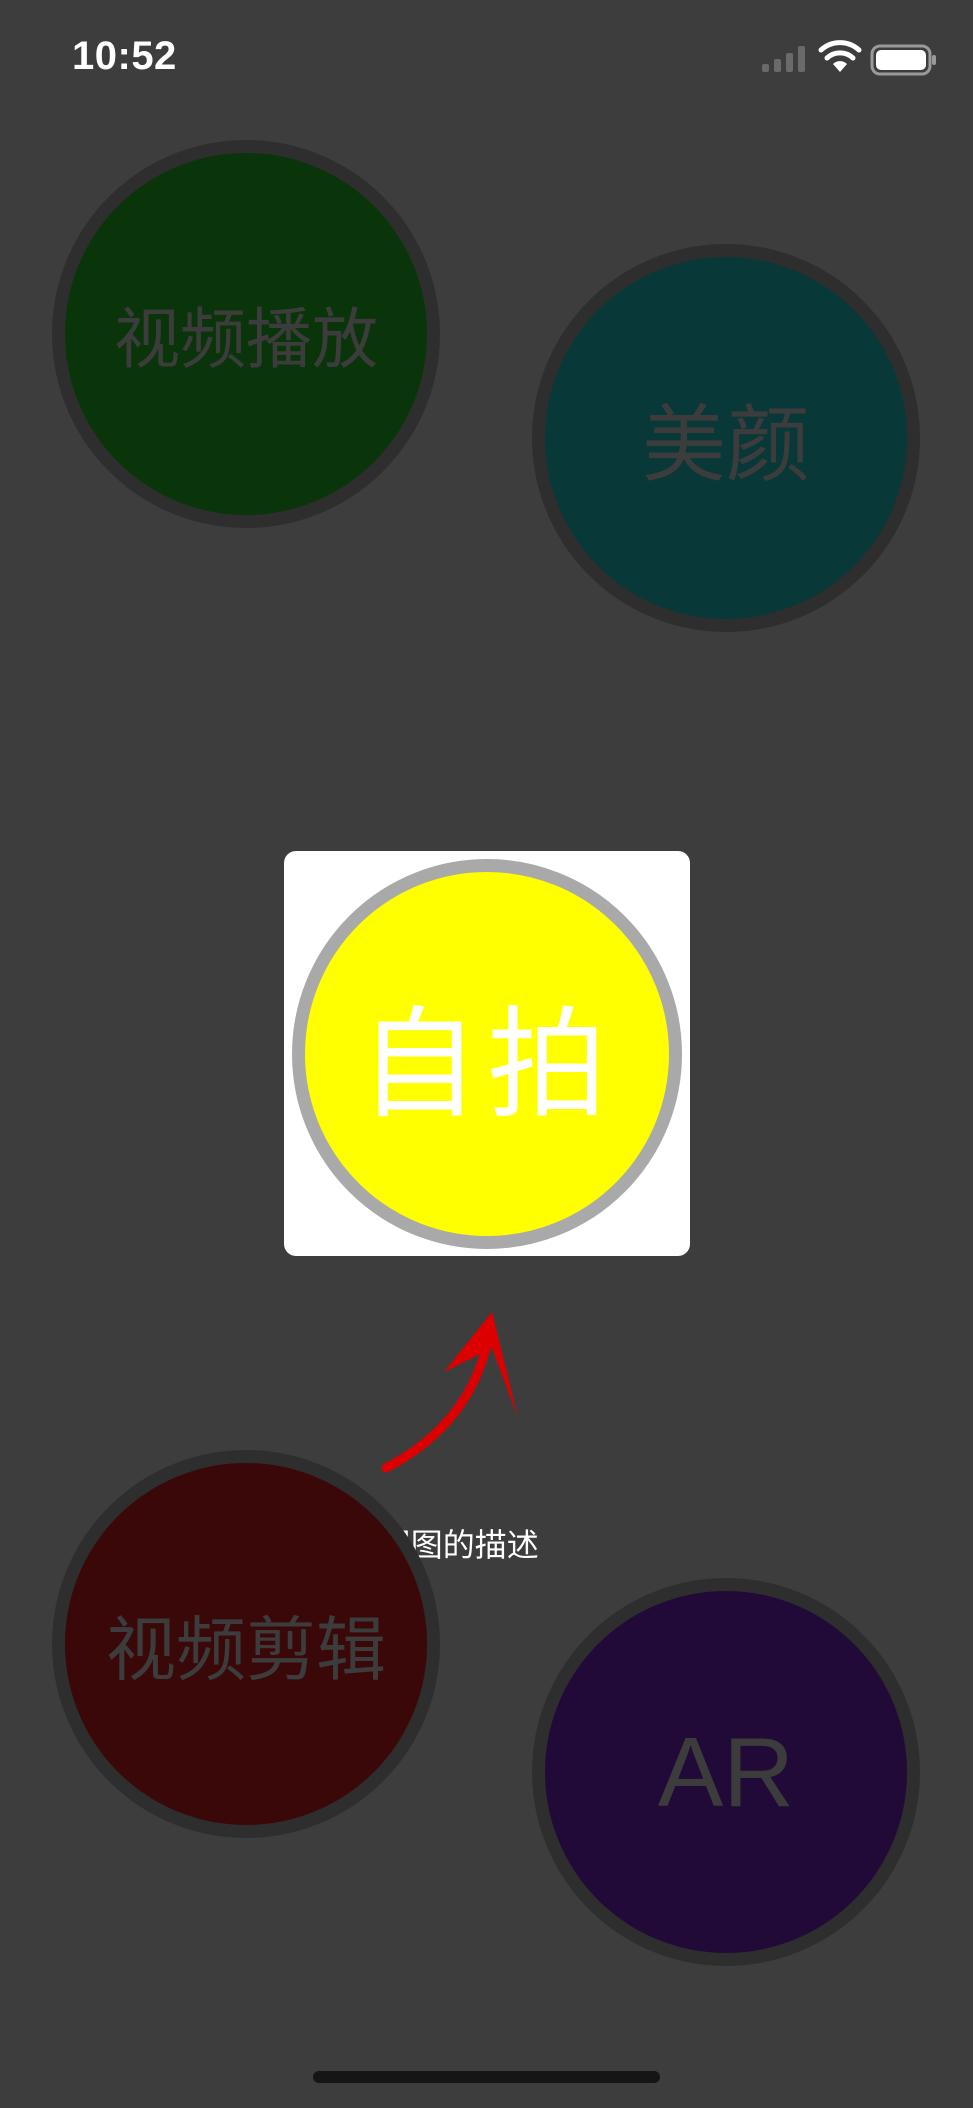 The width and height of the screenshot is (973, 2108). I want to click on selfie-label: 自拍, so click(487, 1065).